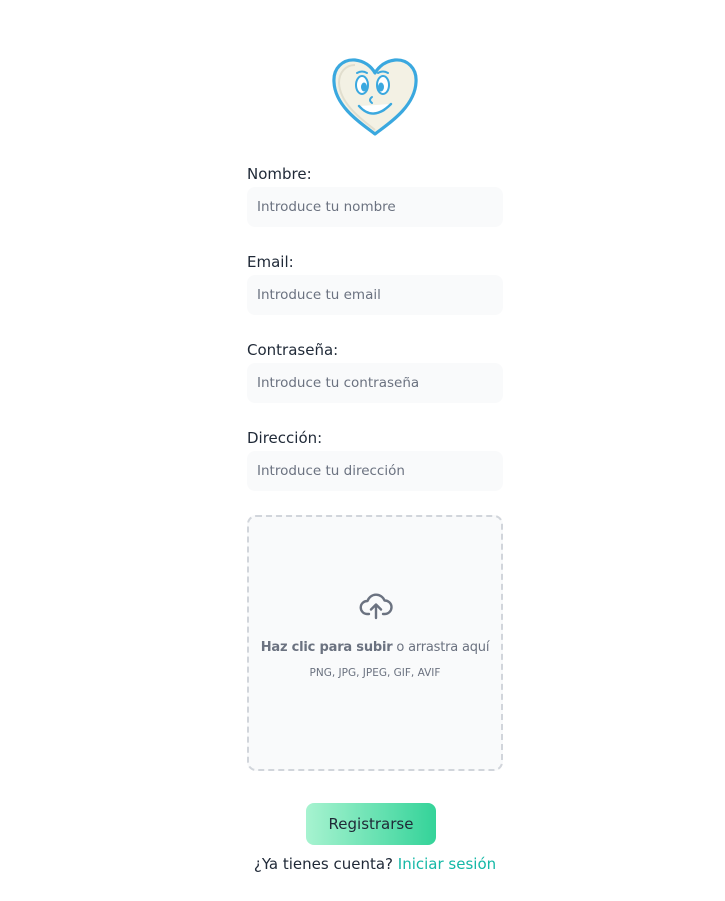 The width and height of the screenshot is (725, 901). I want to click on name-input, so click(375, 207).